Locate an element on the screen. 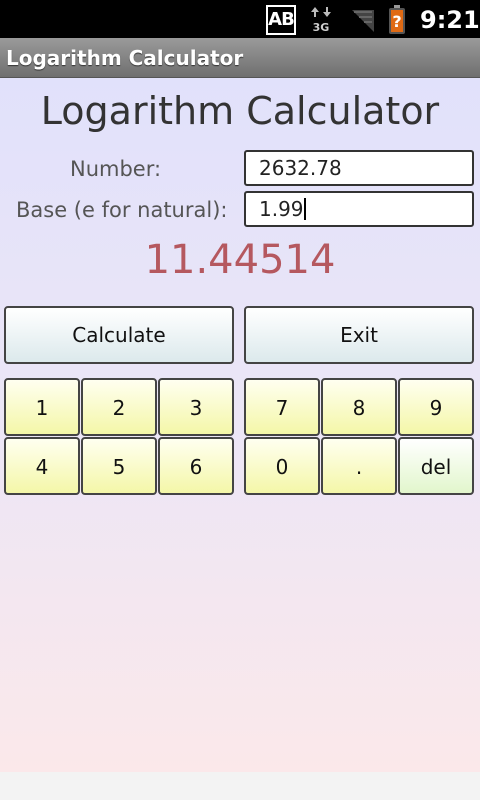  ab-notification-icon: AB is located at coordinates (281, 20).